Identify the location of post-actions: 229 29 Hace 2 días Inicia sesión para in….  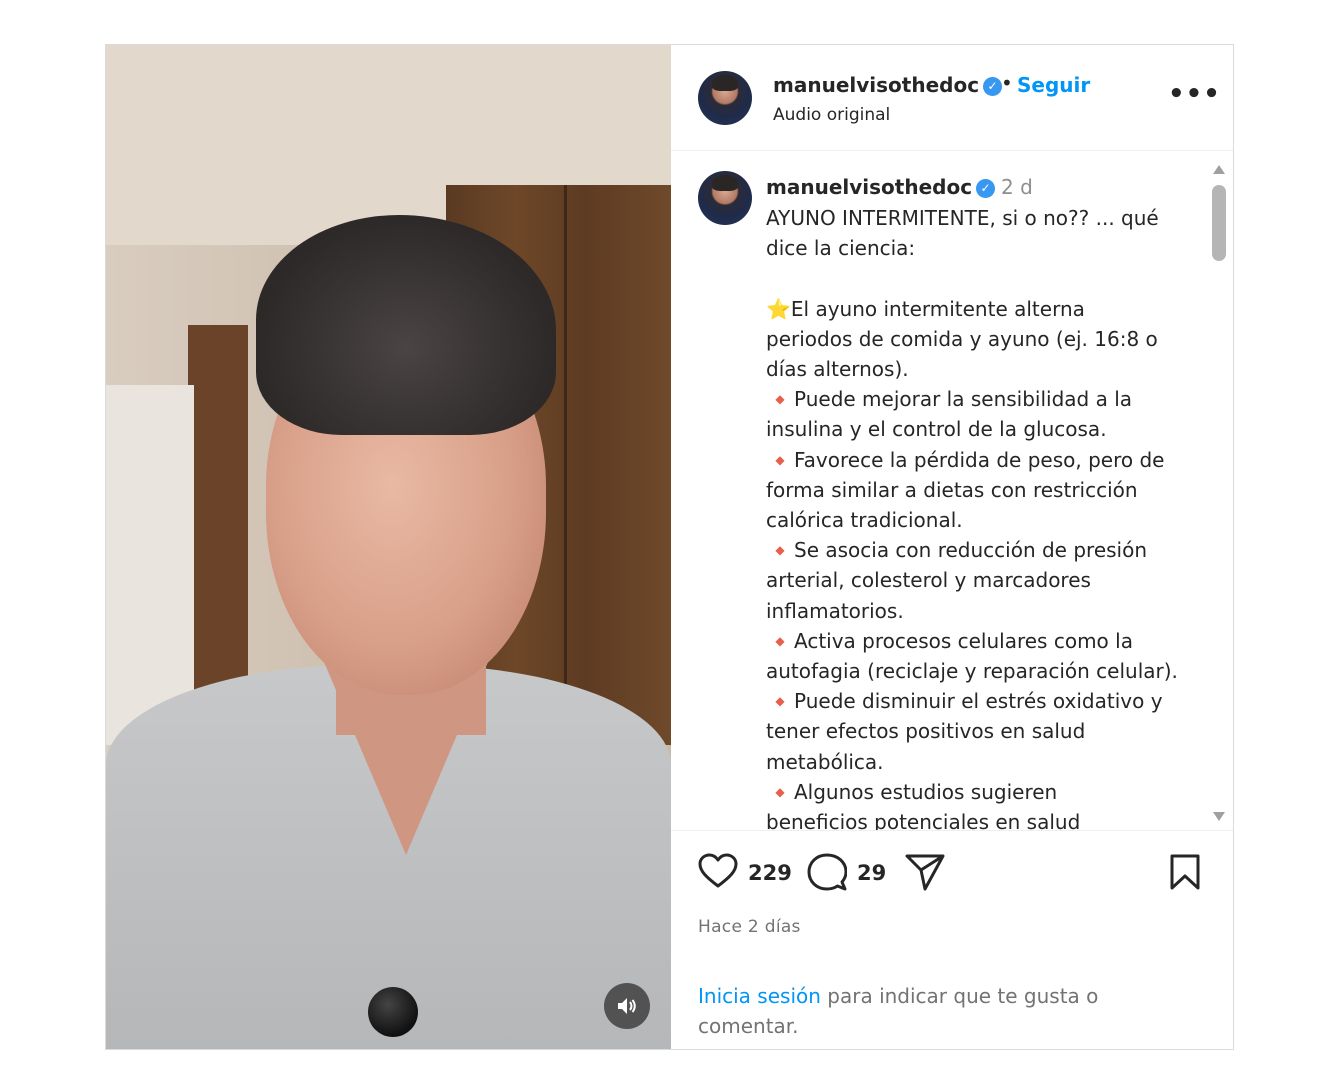
(952, 934).